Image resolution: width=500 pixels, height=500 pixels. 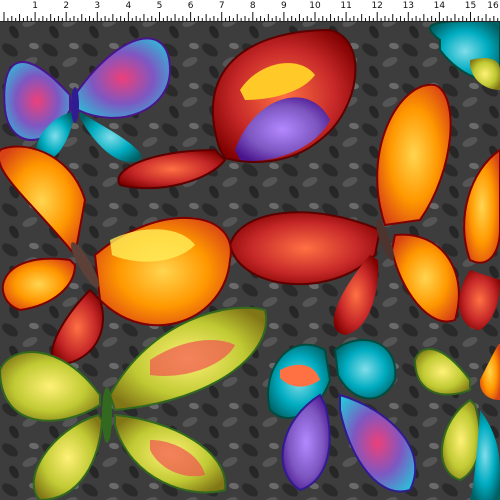 What do you see at coordinates (284, 6) in the screenshot?
I see `ruler-number: 9` at bounding box center [284, 6].